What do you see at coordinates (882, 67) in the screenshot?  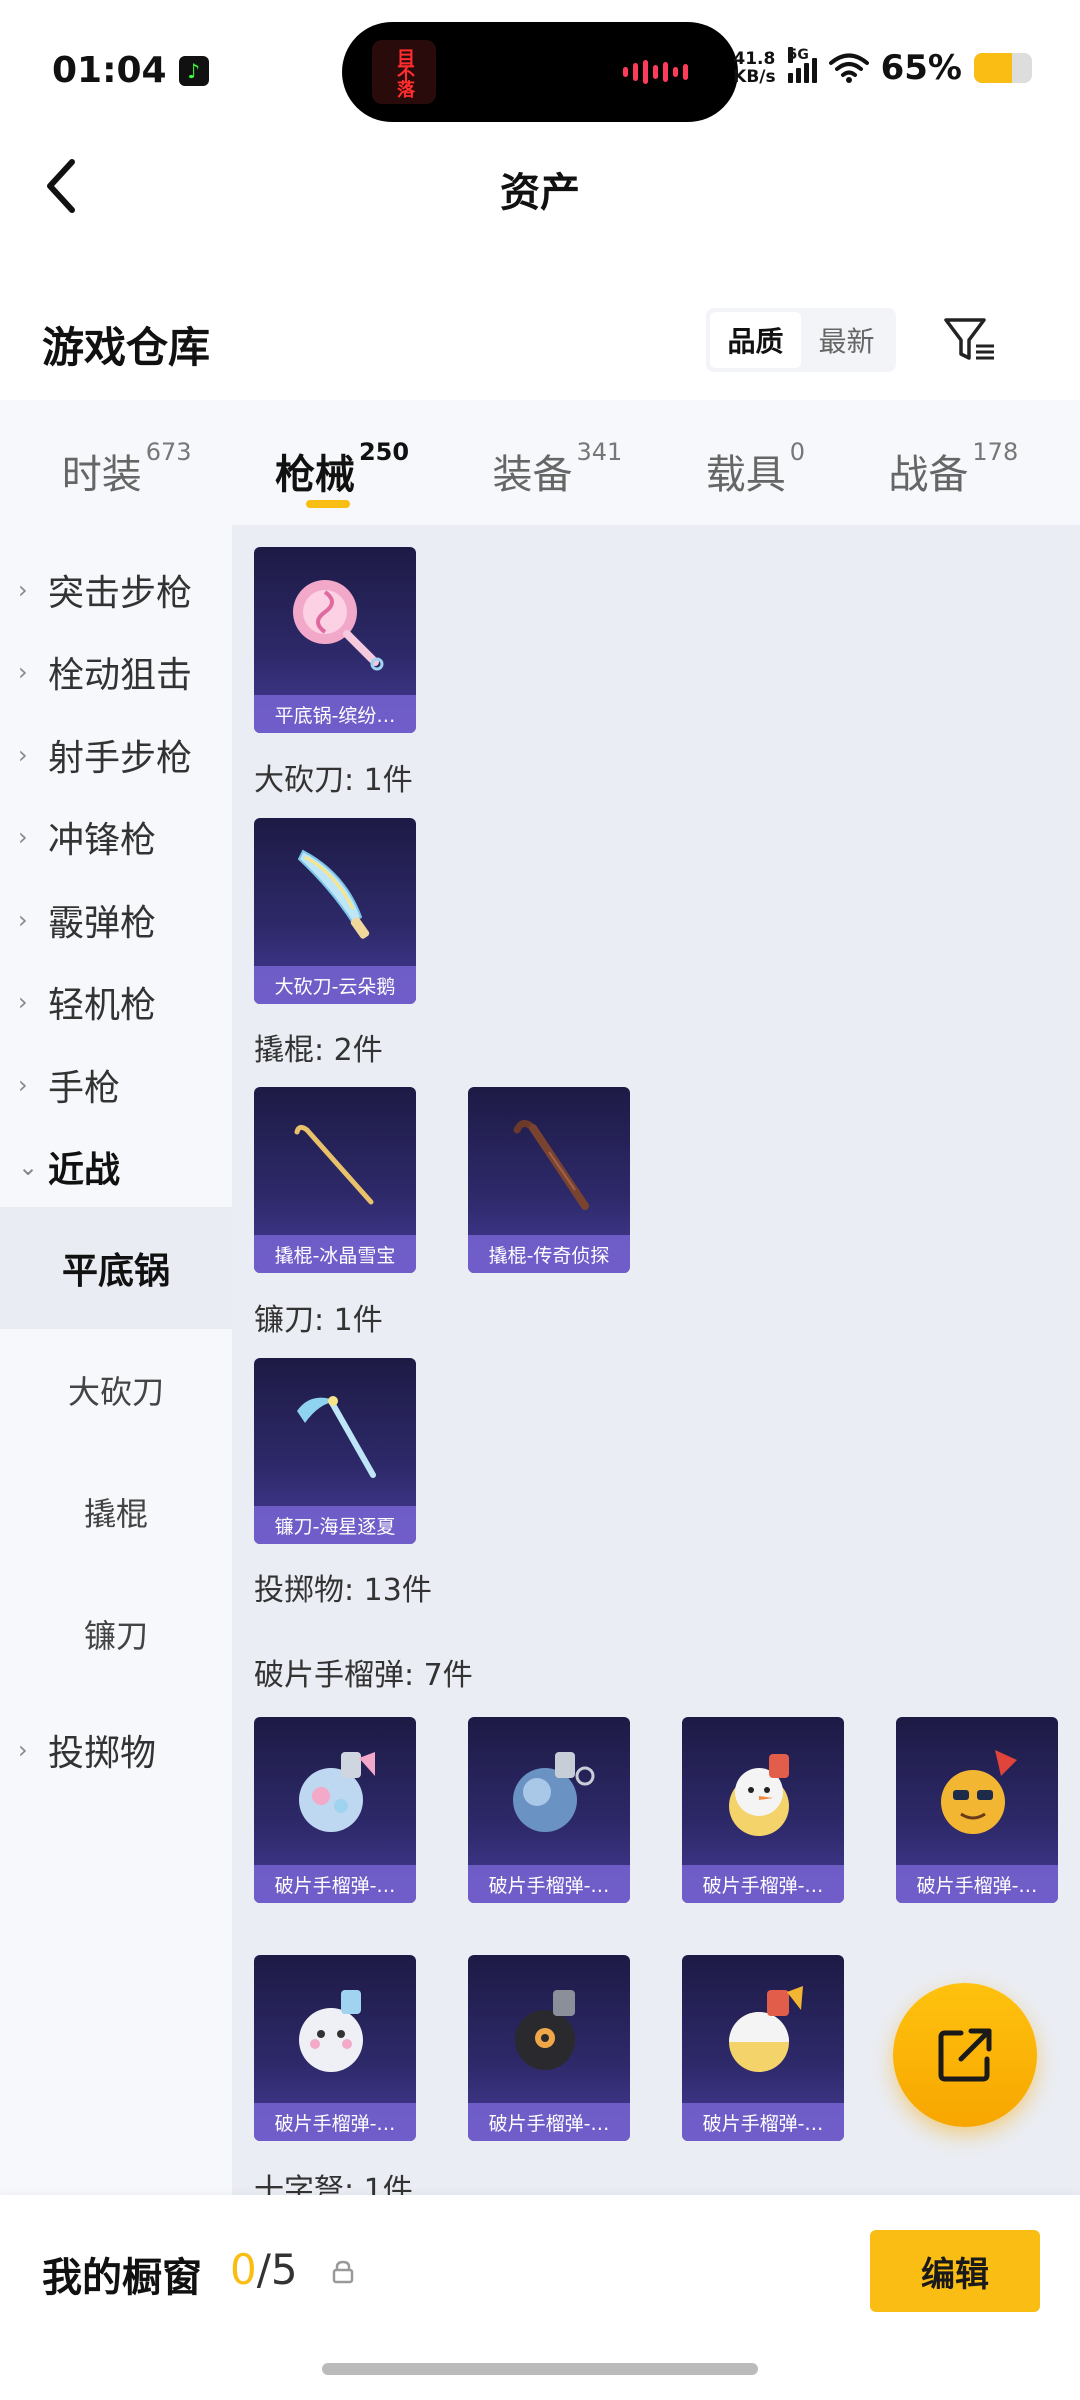 I see `status-indicators: 41.8 KB/s 5G 65%` at bounding box center [882, 67].